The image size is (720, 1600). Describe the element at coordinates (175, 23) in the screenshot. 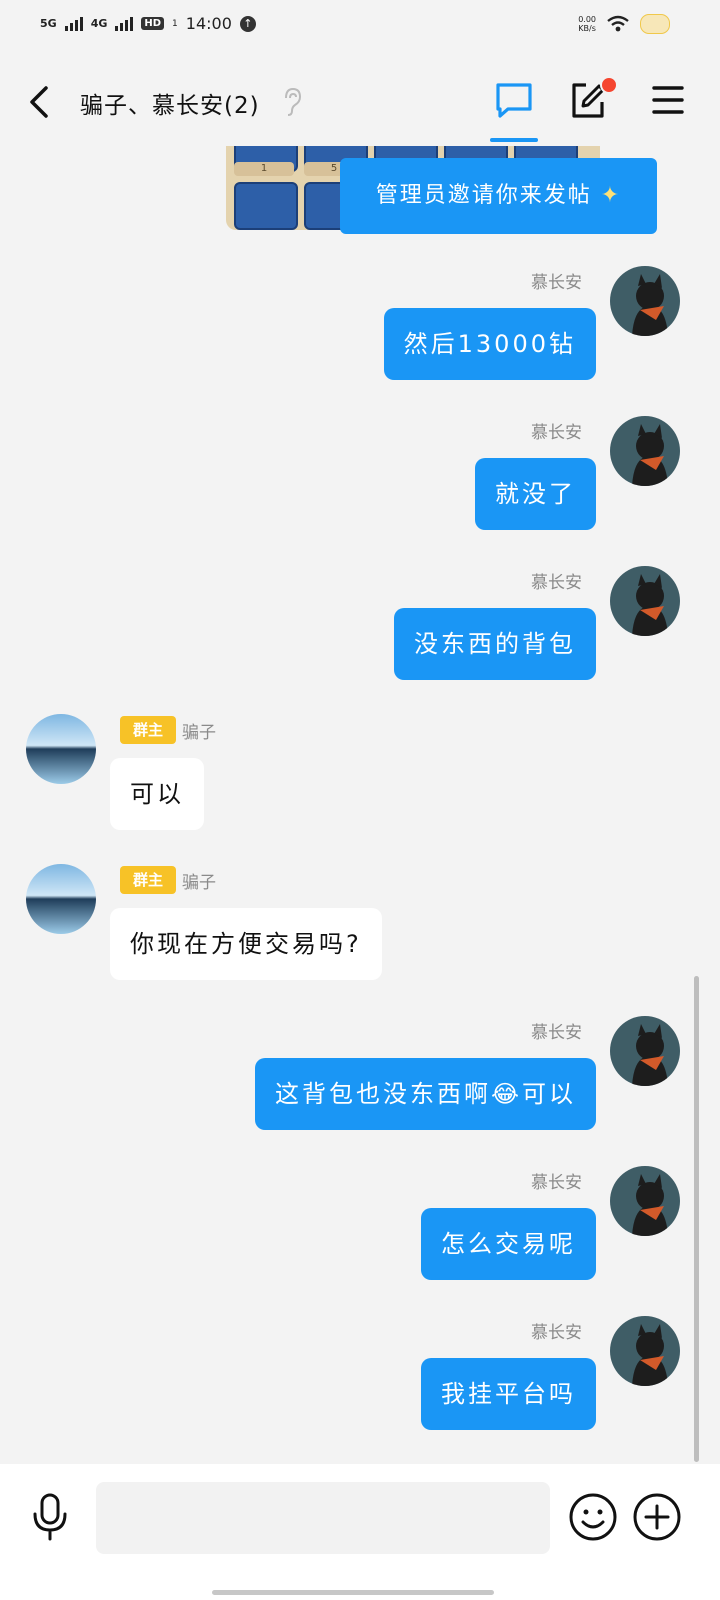

I see `hd-sub: 1` at that location.